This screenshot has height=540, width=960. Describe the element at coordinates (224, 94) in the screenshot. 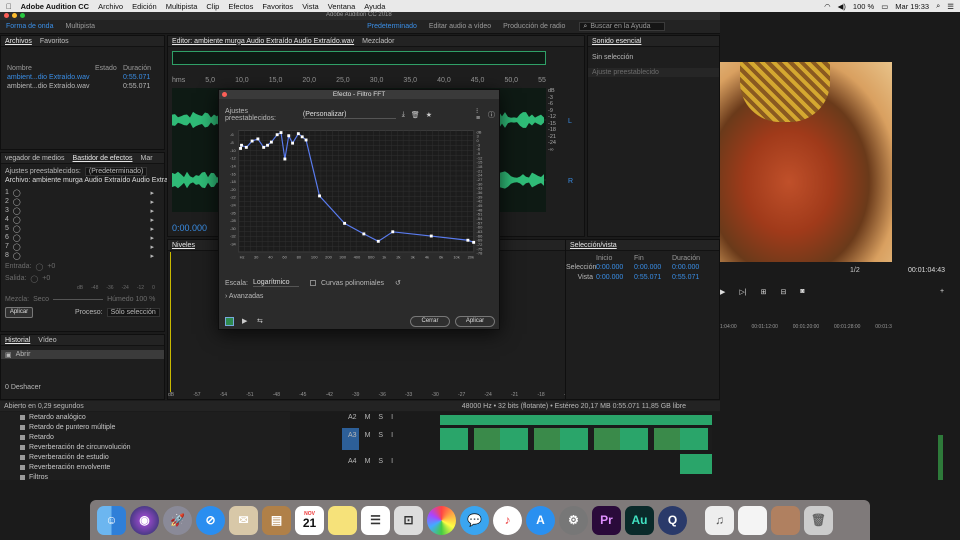

I see `dialog-close-dot` at that location.